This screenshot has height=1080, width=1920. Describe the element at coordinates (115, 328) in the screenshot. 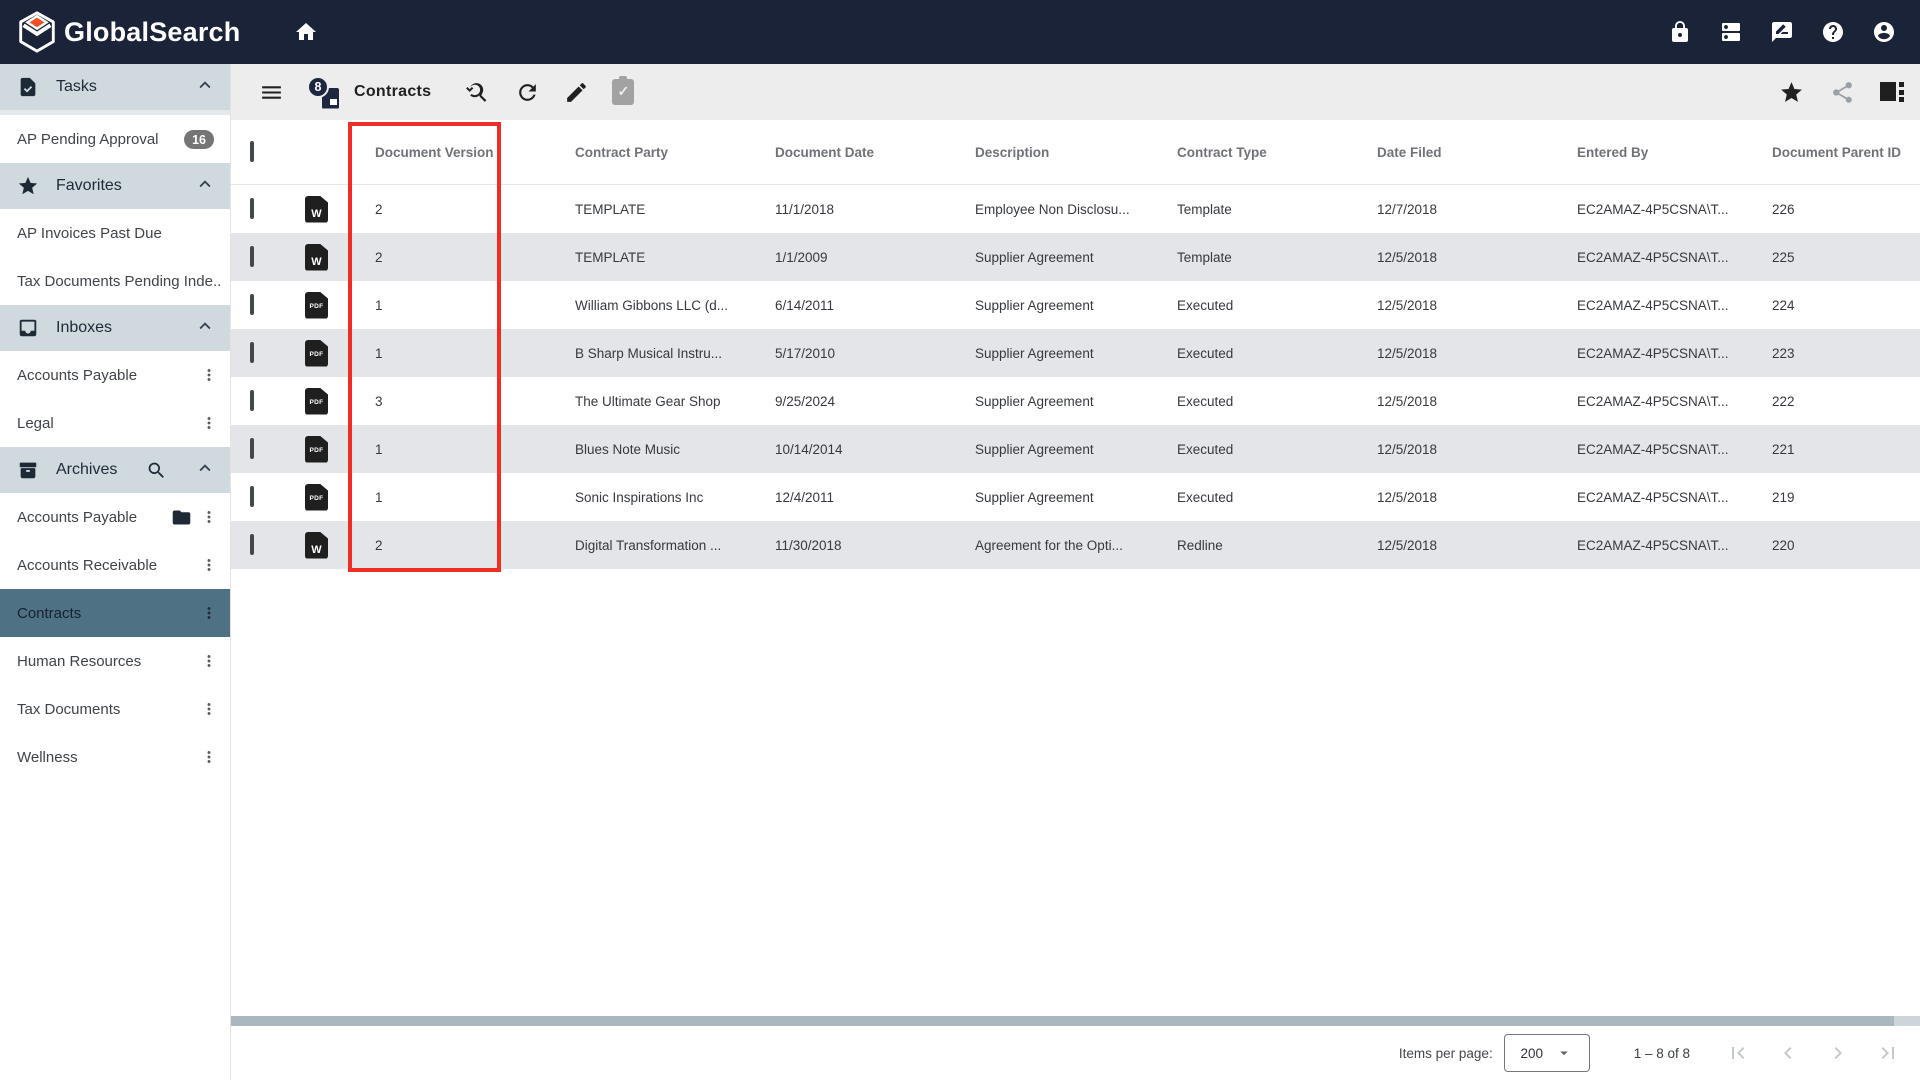

I see `sidebar-section-inboxes: Inboxes` at that location.